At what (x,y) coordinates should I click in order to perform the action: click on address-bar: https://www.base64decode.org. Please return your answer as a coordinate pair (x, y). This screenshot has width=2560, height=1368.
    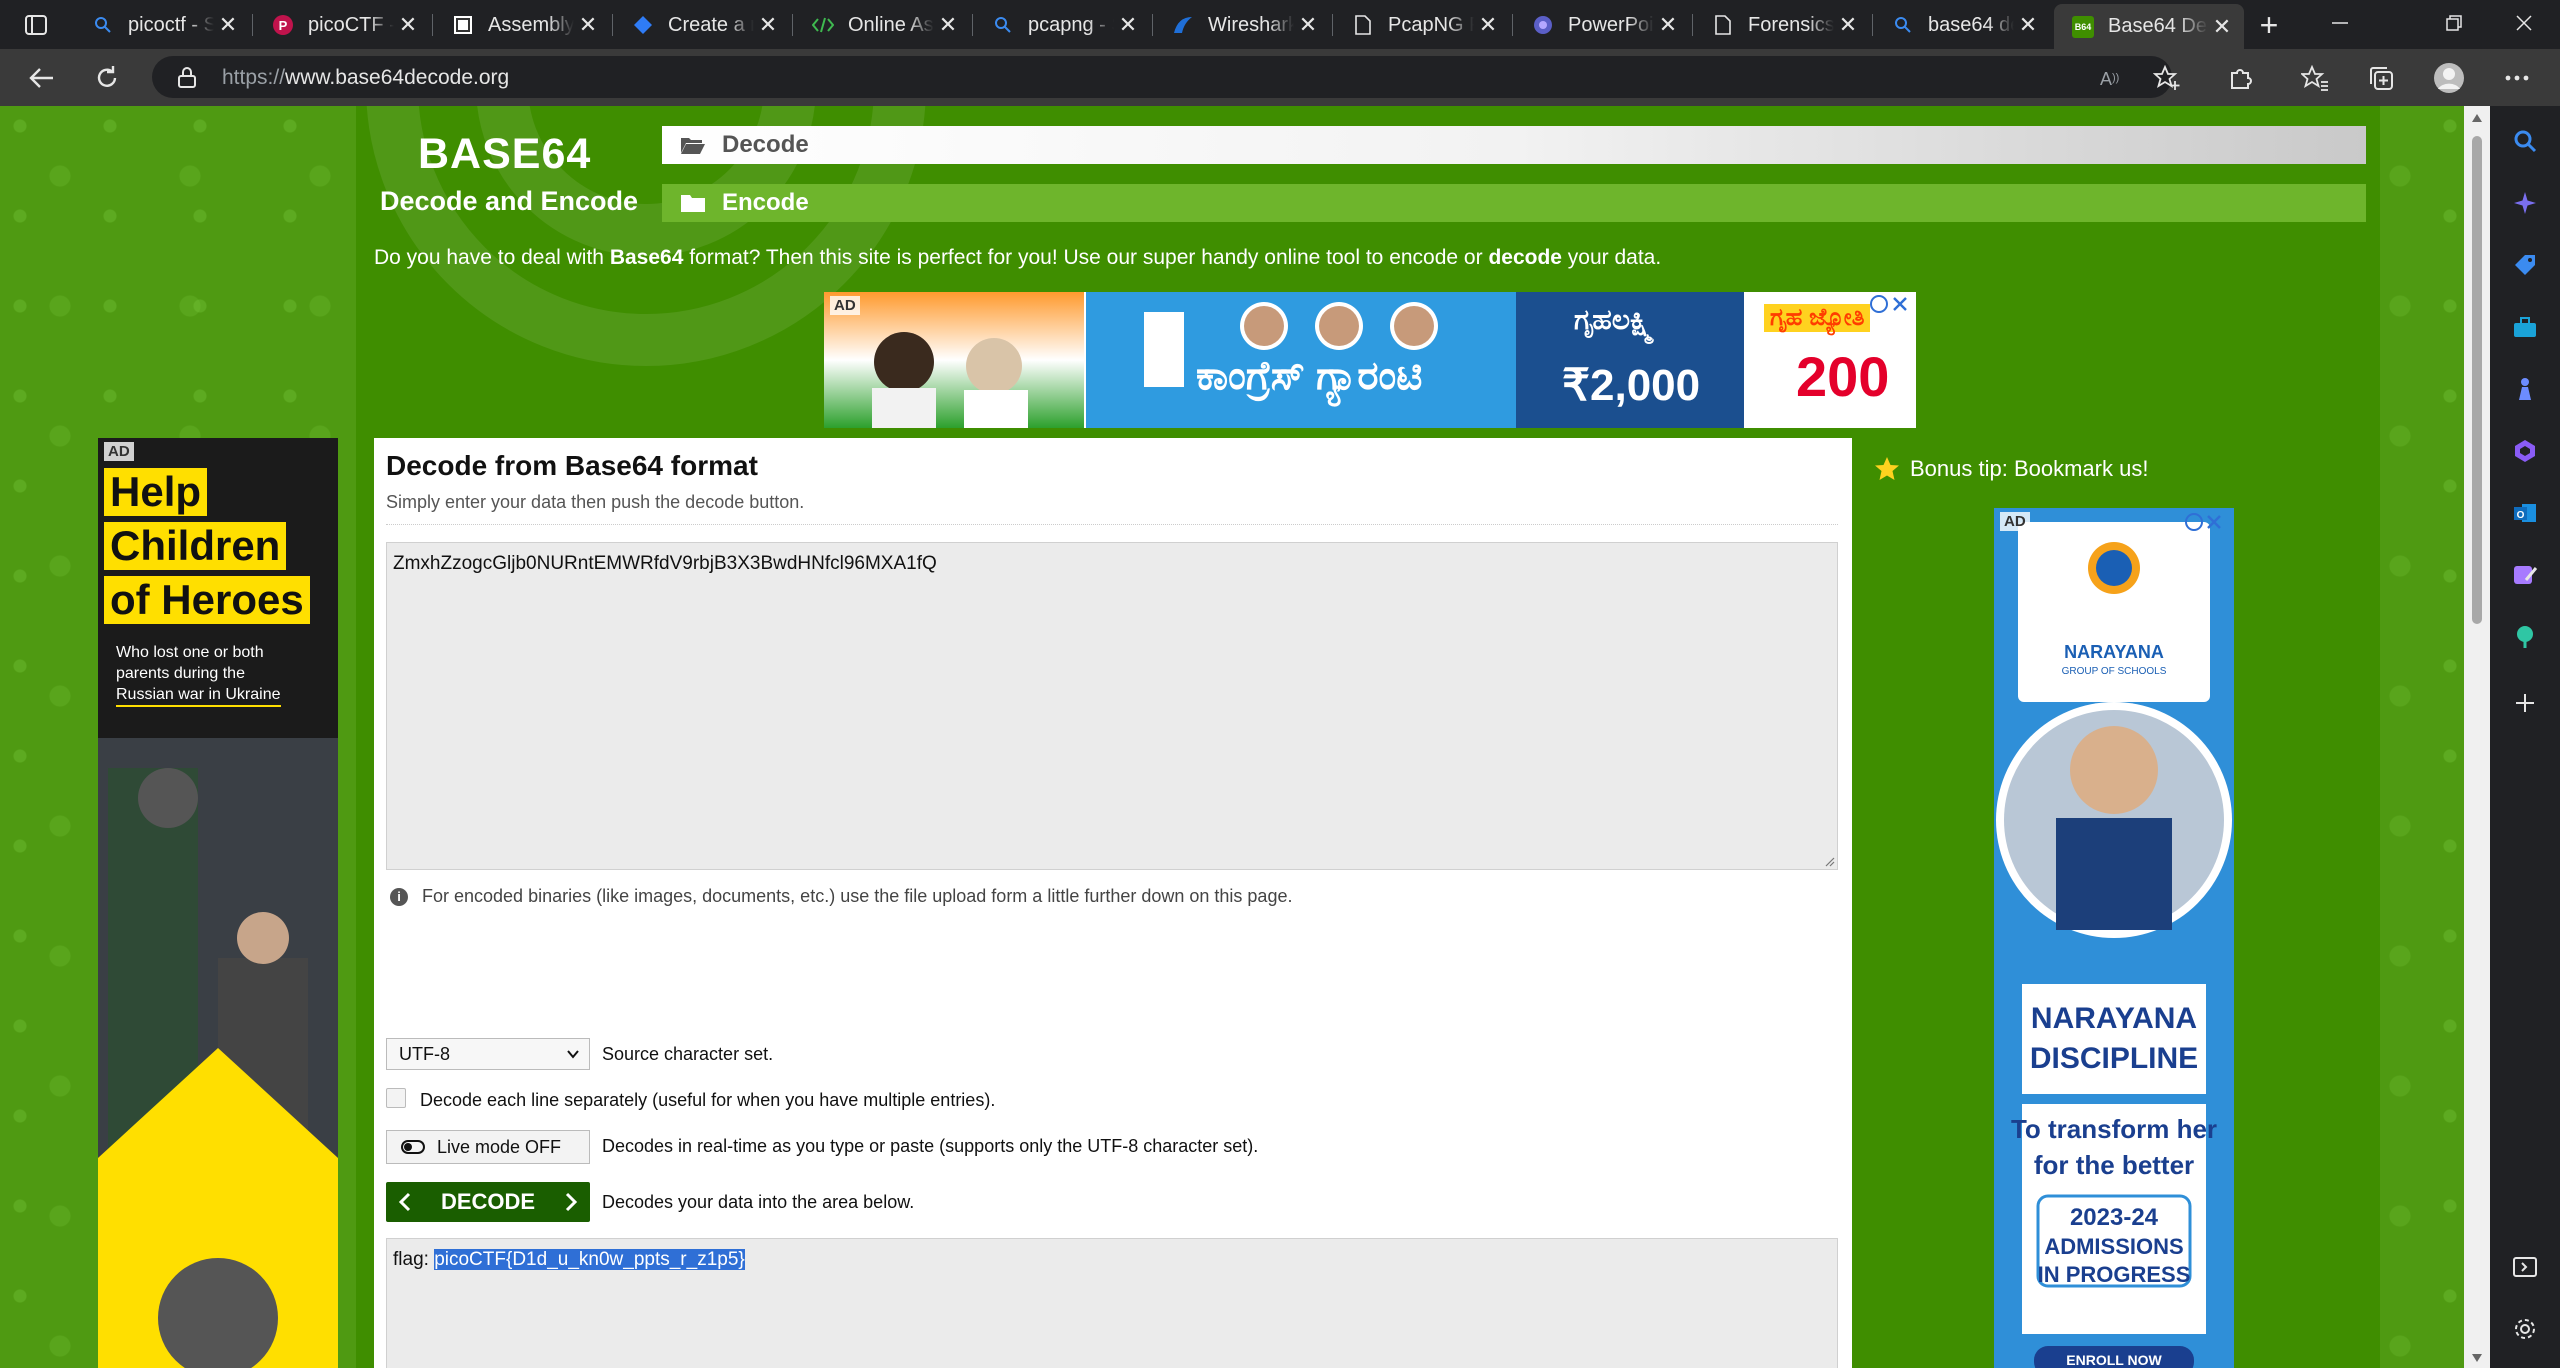
    Looking at the image, I should click on (1162, 77).